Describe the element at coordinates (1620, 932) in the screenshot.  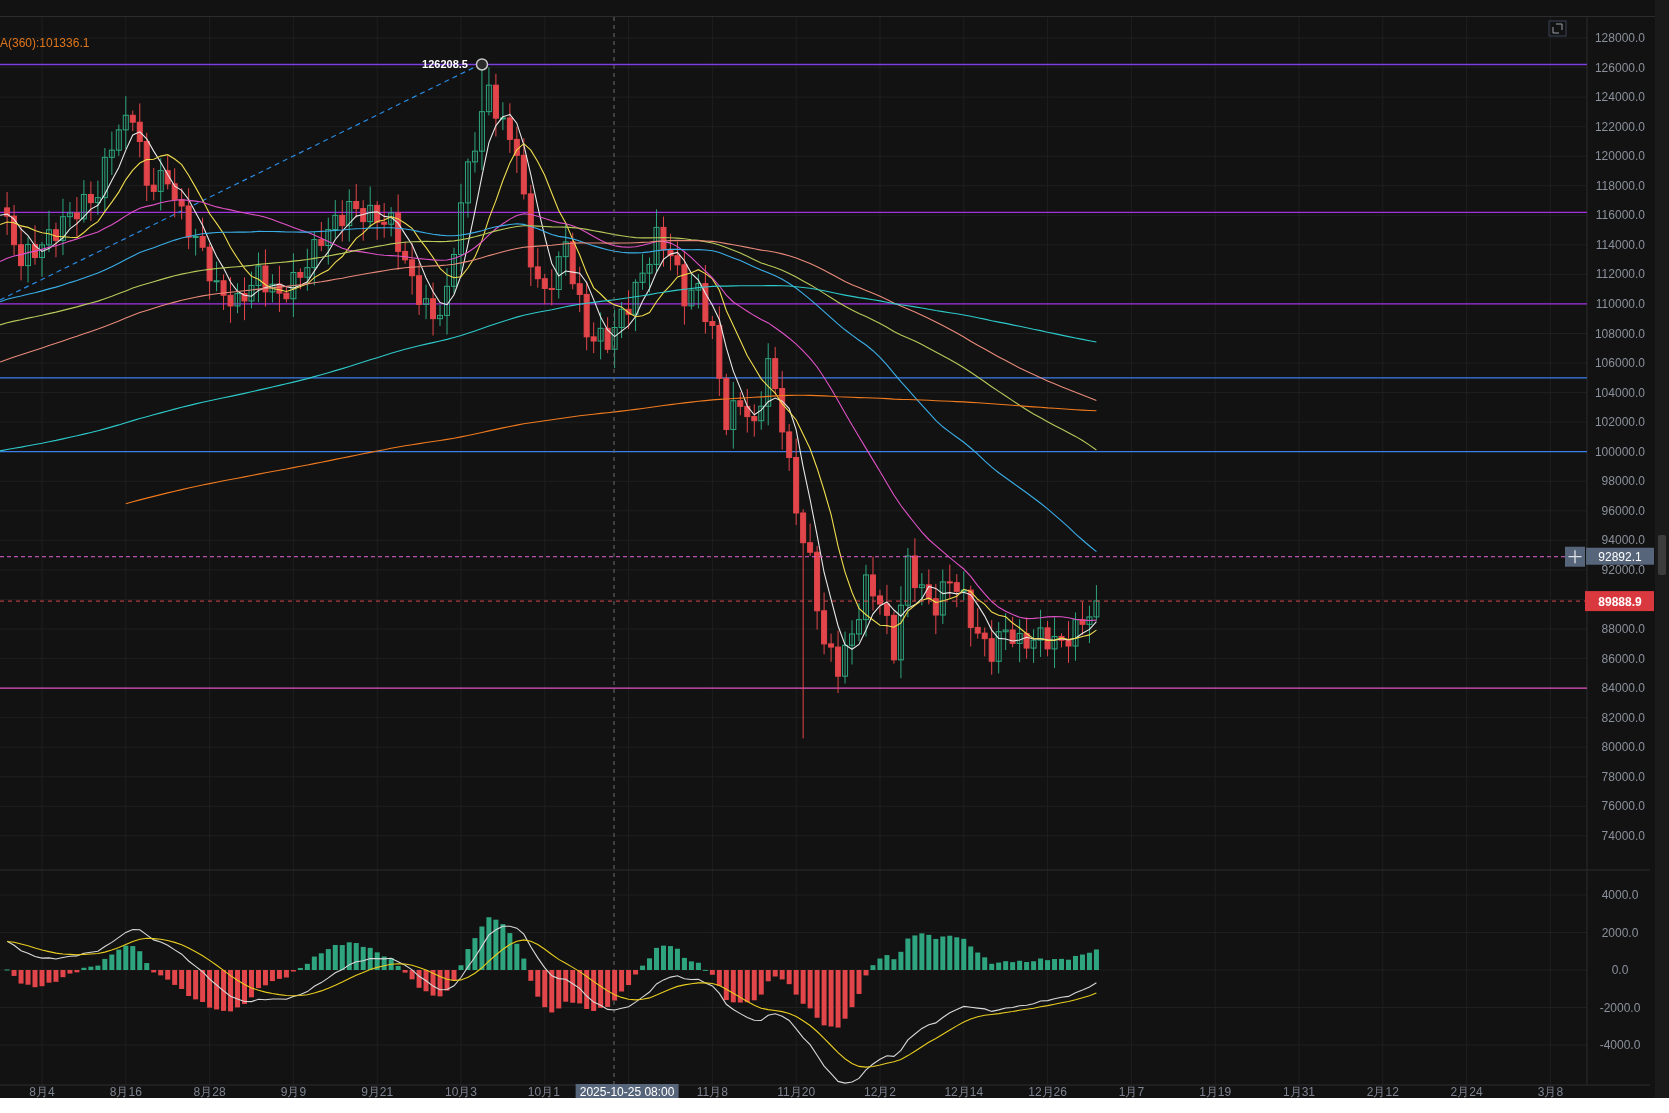
I see `macd-axis-label: 2000.0` at that location.